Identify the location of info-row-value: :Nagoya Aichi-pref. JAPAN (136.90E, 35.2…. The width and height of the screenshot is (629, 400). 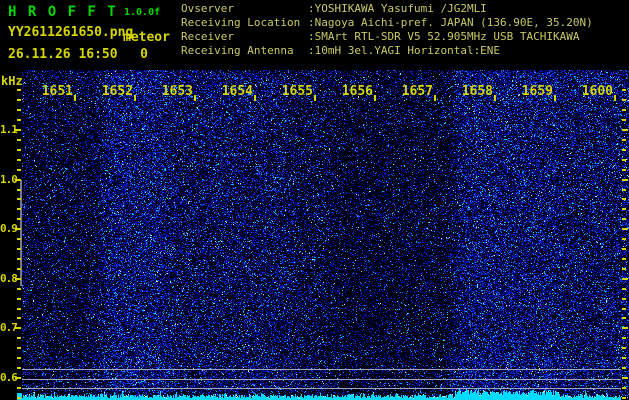
(450, 22).